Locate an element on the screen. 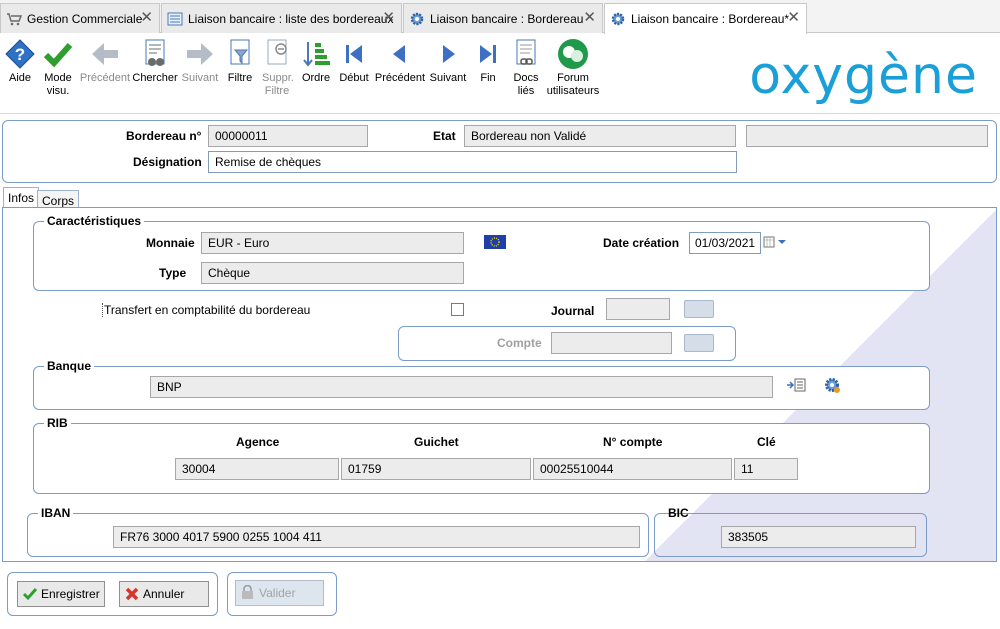  cle-field: 11 is located at coordinates (766, 469).